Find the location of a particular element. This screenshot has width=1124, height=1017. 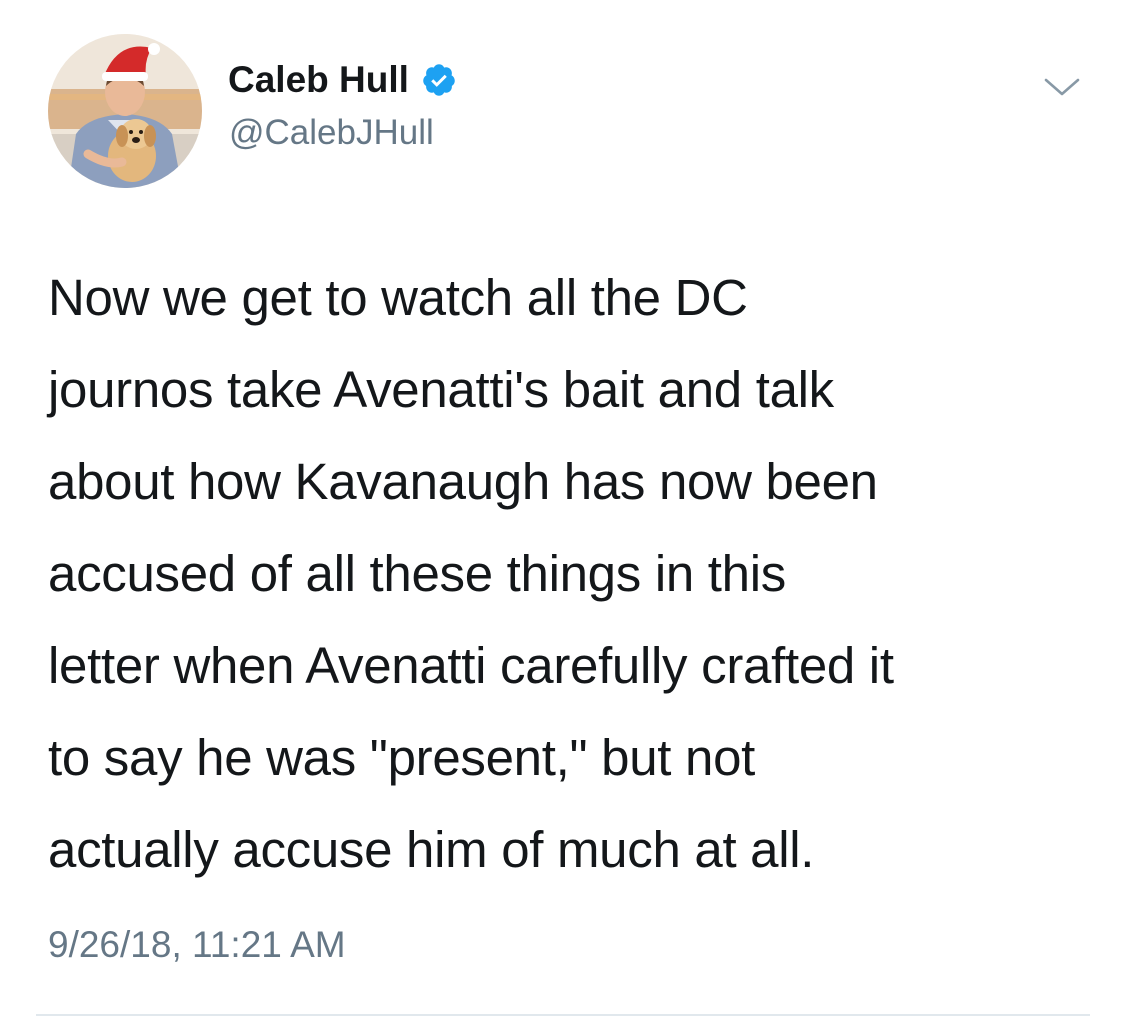

tweet-text-line: Now we get to watch all the DC is located at coordinates (398, 297).